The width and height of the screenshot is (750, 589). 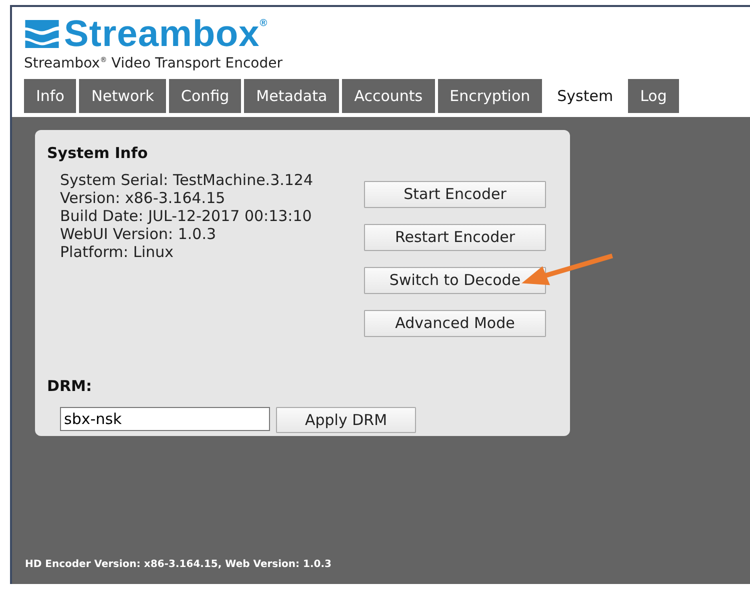 What do you see at coordinates (205, 95) in the screenshot?
I see `tab: Config` at bounding box center [205, 95].